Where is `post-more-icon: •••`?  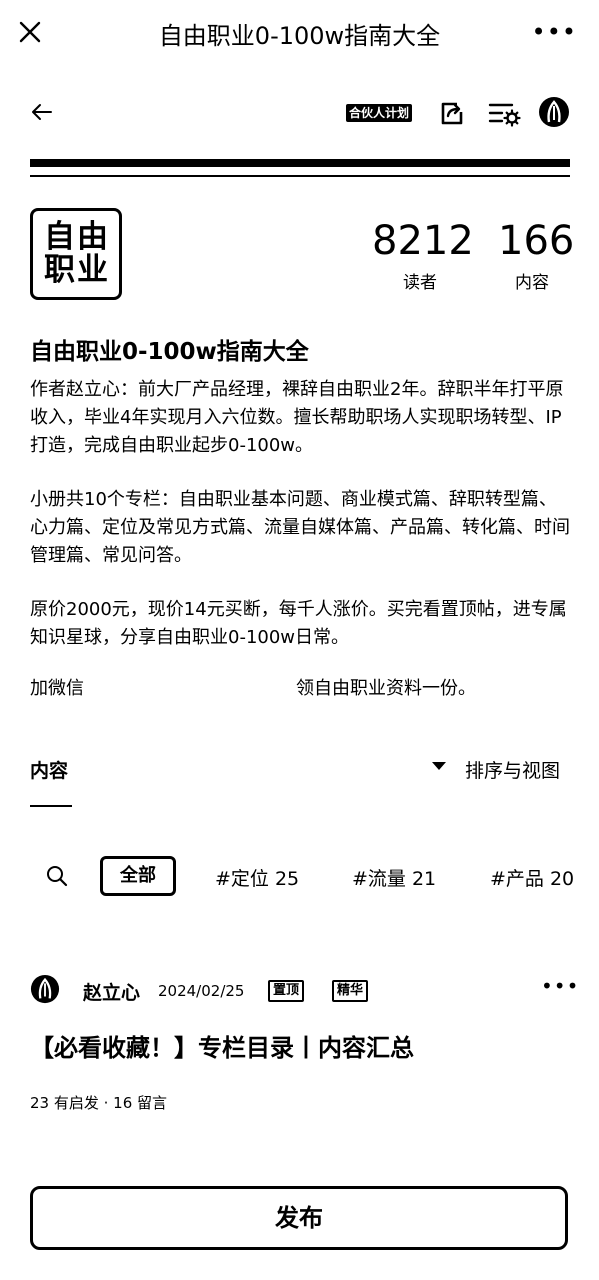 post-more-icon: ••• is located at coordinates (560, 986).